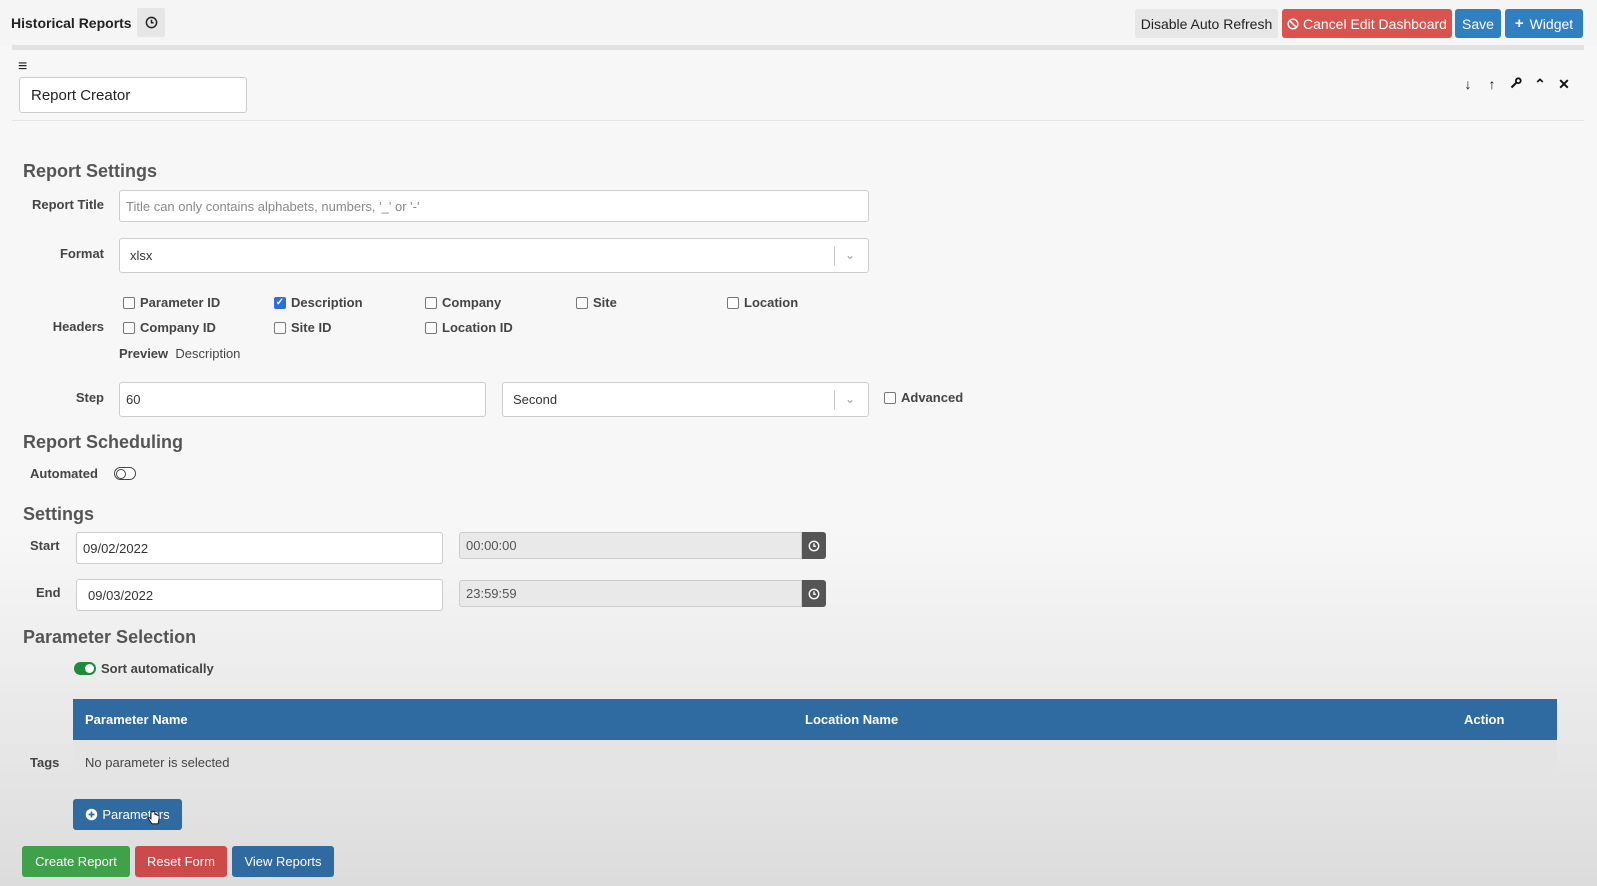 This screenshot has height=886, width=1597. Describe the element at coordinates (136, 719) in the screenshot. I see `column-header: Parameter Name` at that location.